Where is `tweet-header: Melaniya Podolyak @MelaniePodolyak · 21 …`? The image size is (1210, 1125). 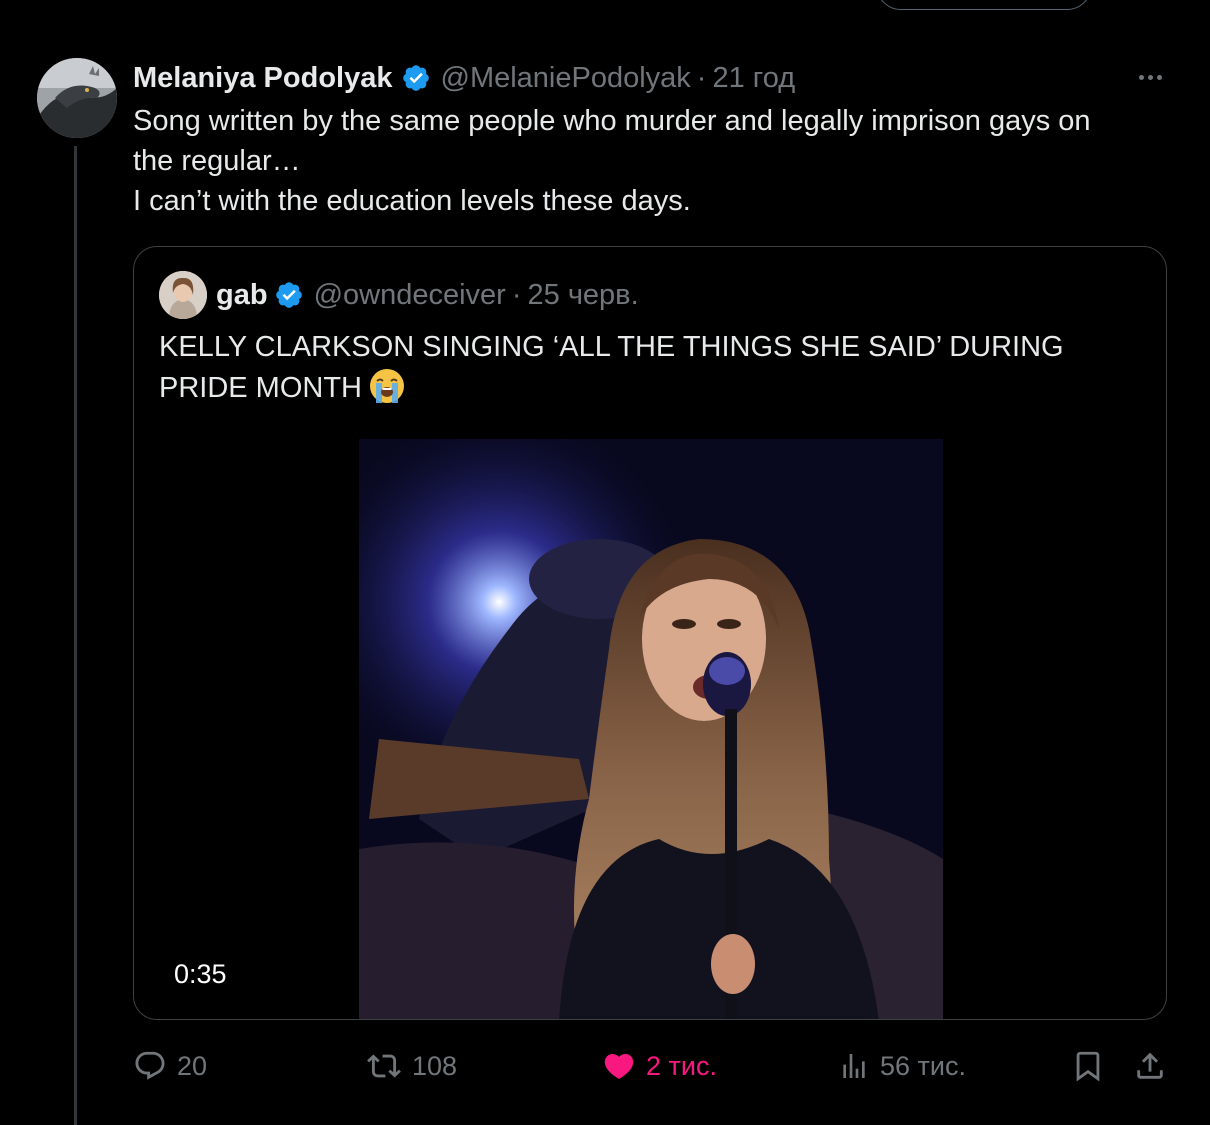
tweet-header: Melaniya Podolyak @MelaniePodolyak · 21 … is located at coordinates (464, 78).